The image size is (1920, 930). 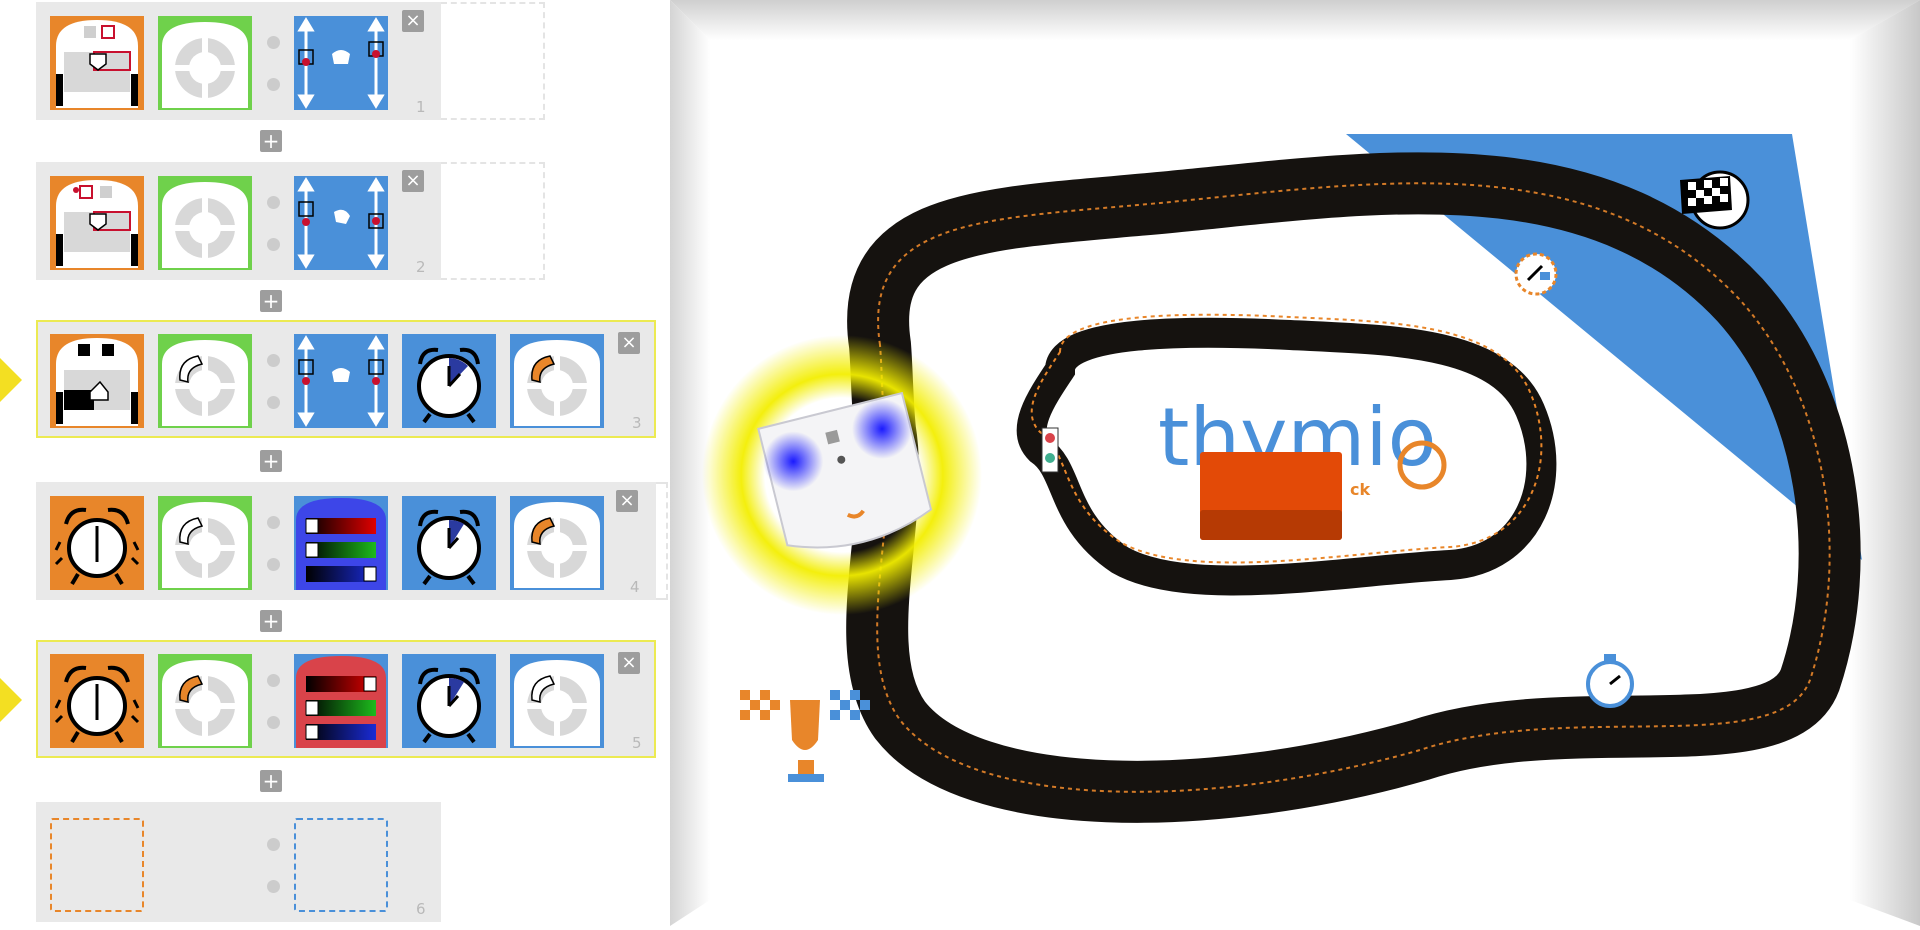 What do you see at coordinates (1360, 489) in the screenshot?
I see `logo-subtext: ck` at bounding box center [1360, 489].